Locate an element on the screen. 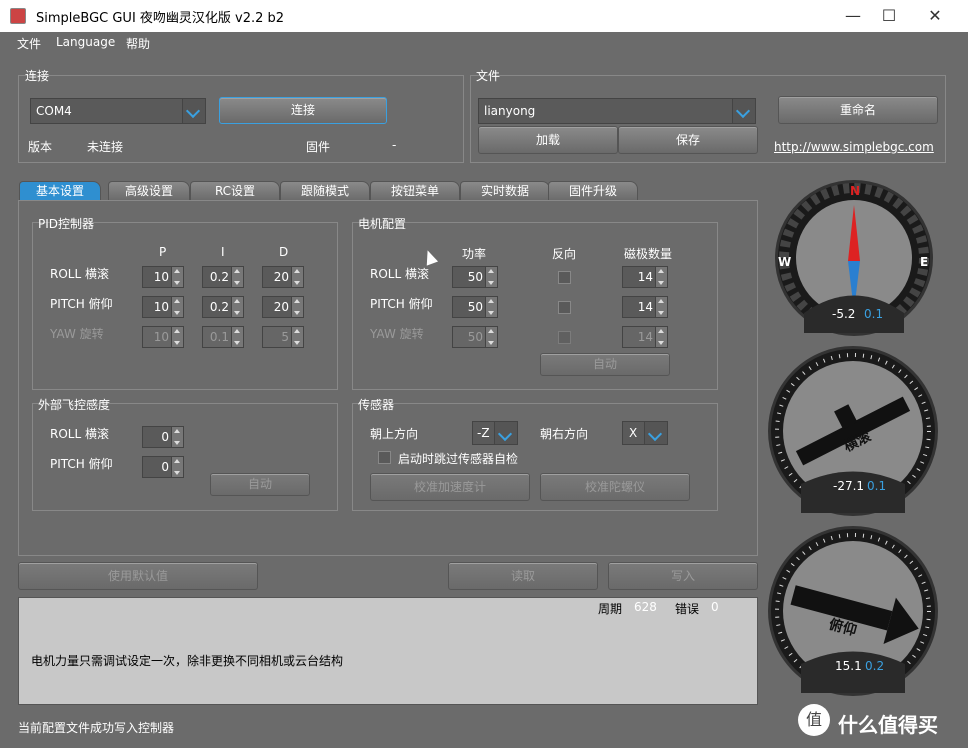 The height and width of the screenshot is (748, 968). pid-header-d: D is located at coordinates (284, 252).